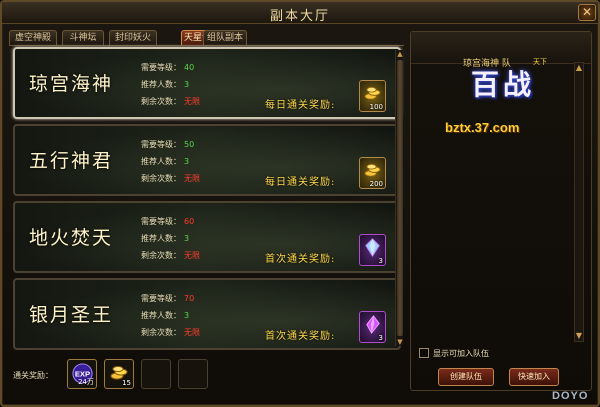 This screenshot has width=600, height=407. I want to click on dungeon-list-scrollbar: ▲ ▼, so click(399, 198).